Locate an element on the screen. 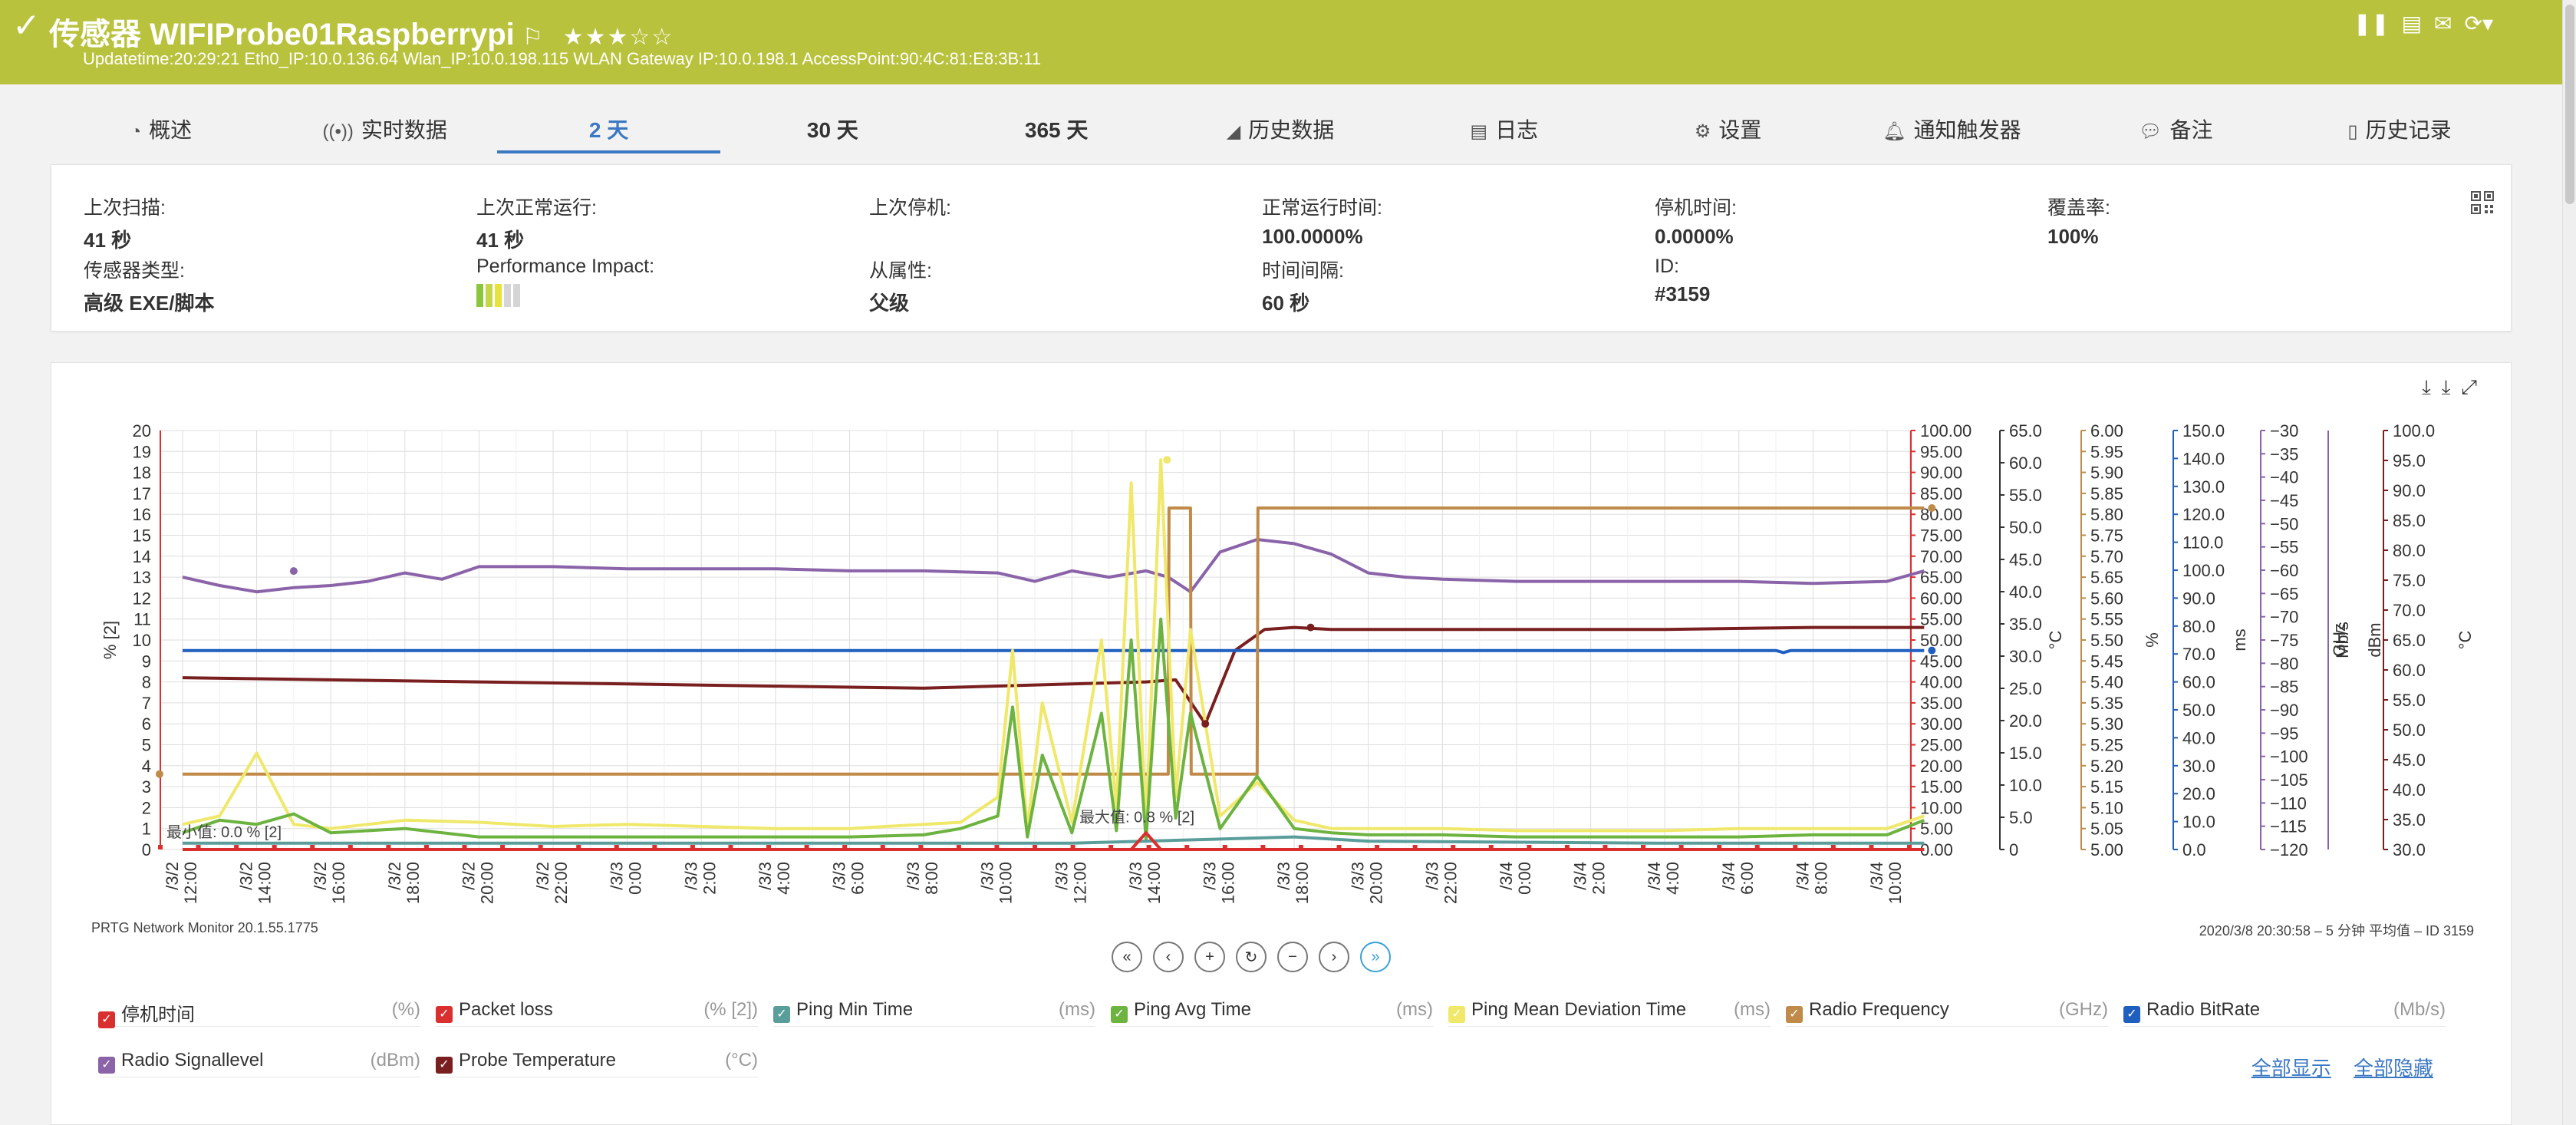  legend-item-radio-bitrate: ✓ Radio BitRate (Mb/s) is located at coordinates (2284, 1013).